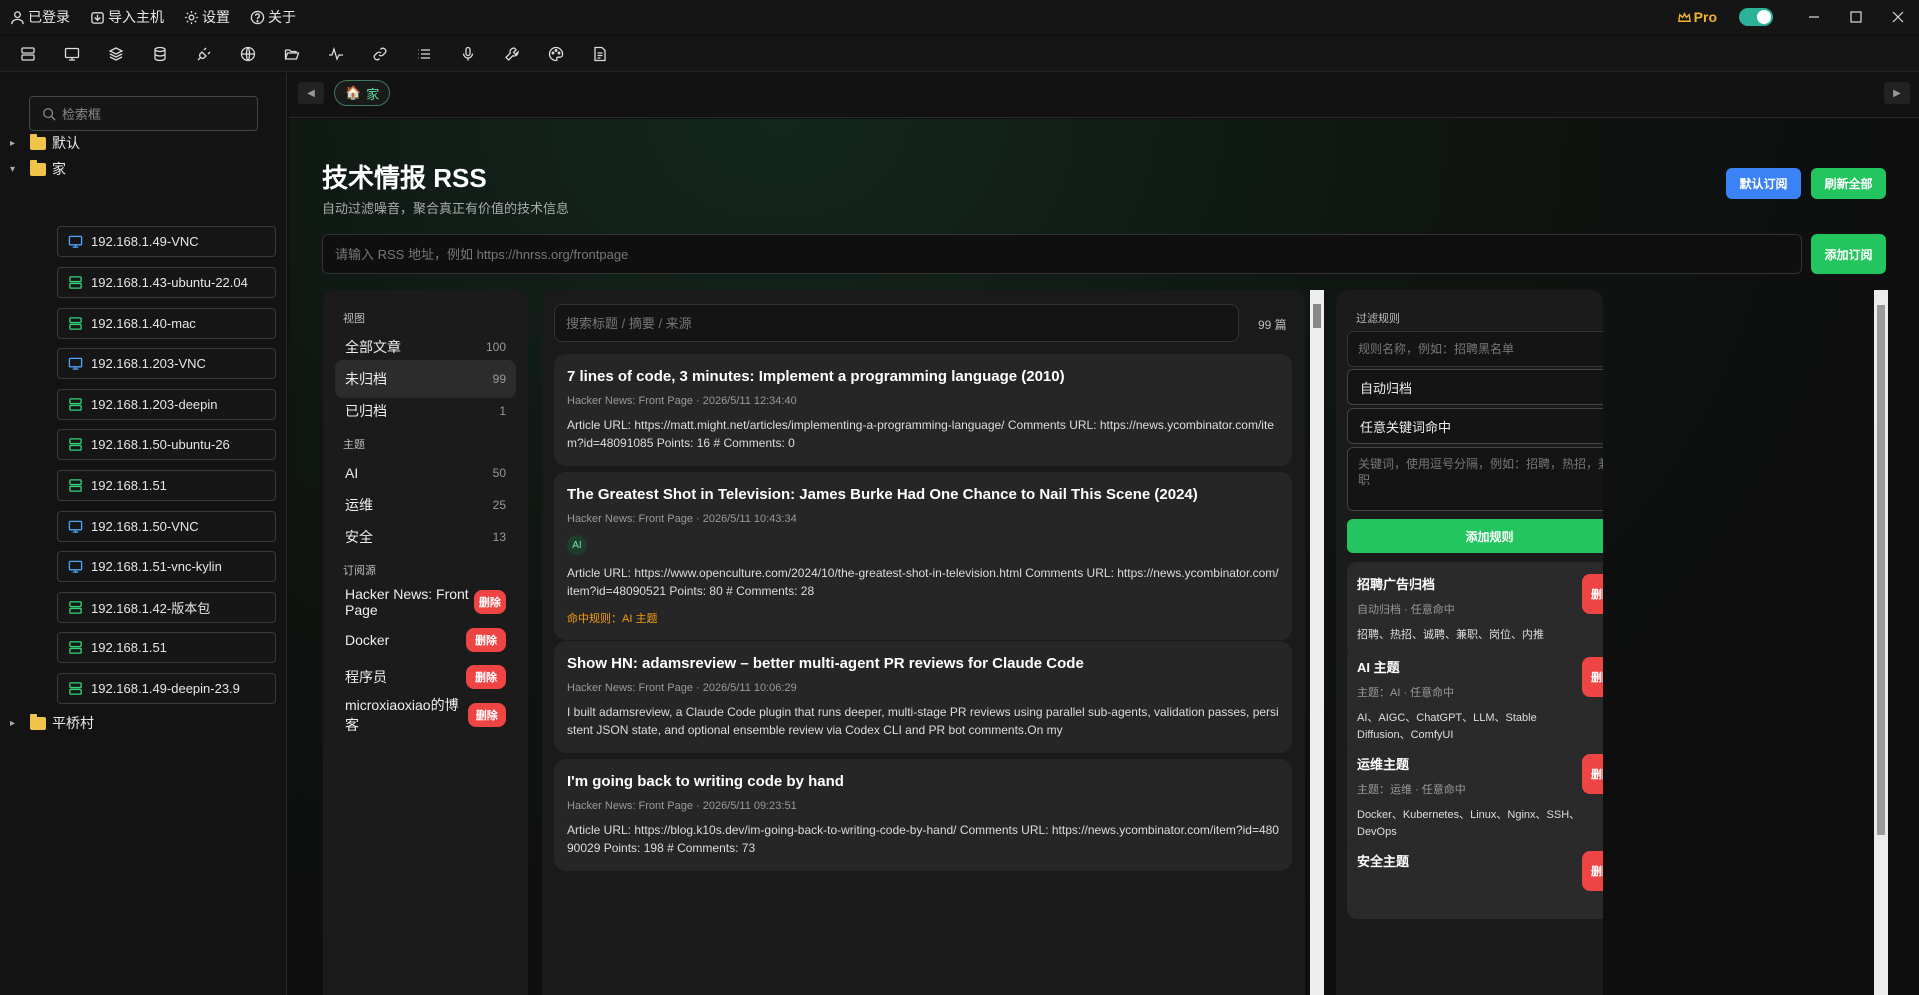 The height and width of the screenshot is (995, 1919). Describe the element at coordinates (1705, 17) in the screenshot. I see `pro-label: Pro` at that location.